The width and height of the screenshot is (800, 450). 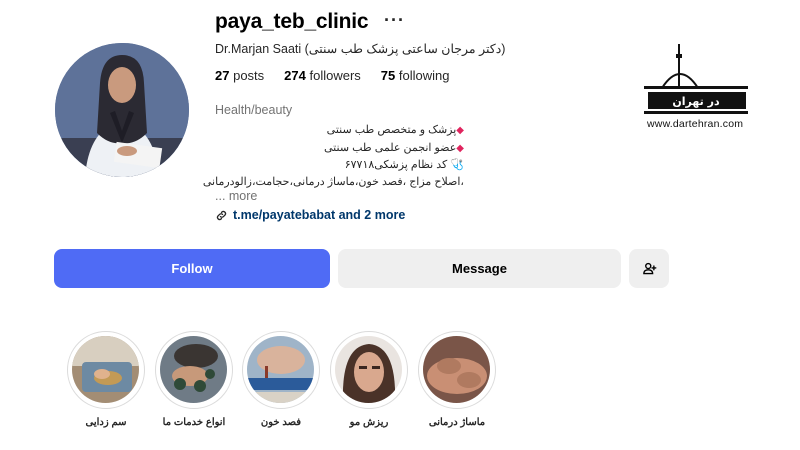 I want to click on highlight-massage, so click(x=457, y=370).